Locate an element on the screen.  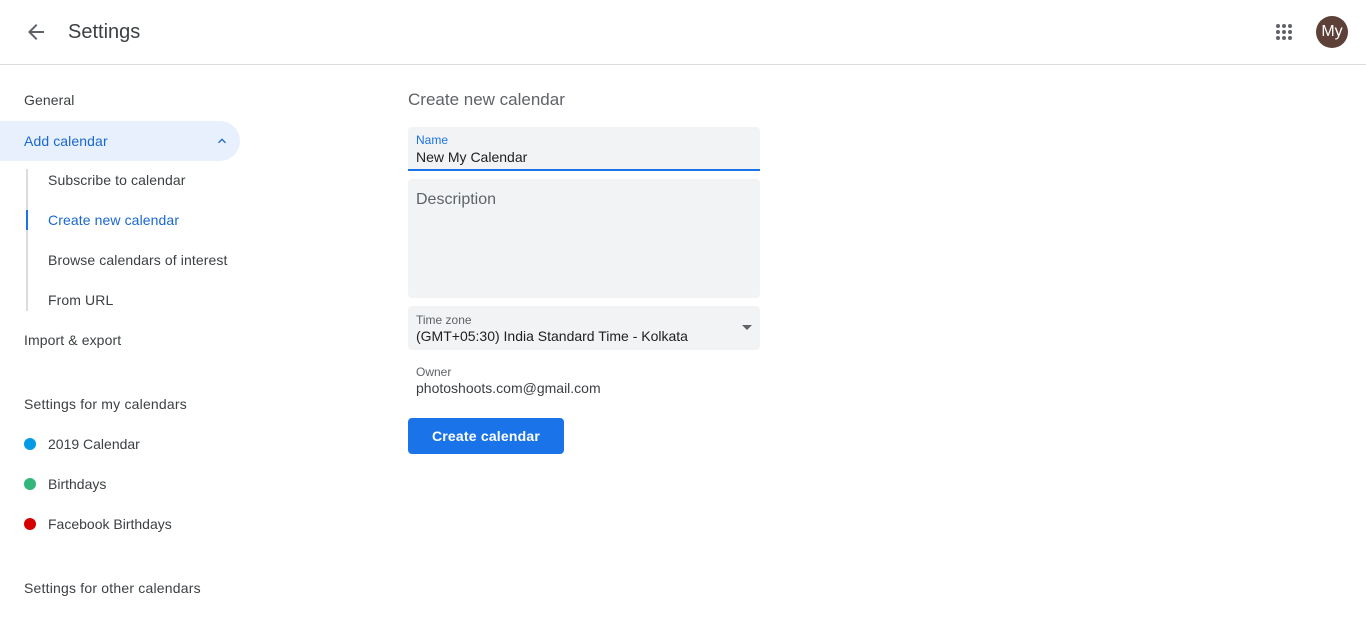
owner-label: Owner is located at coordinates (434, 372).